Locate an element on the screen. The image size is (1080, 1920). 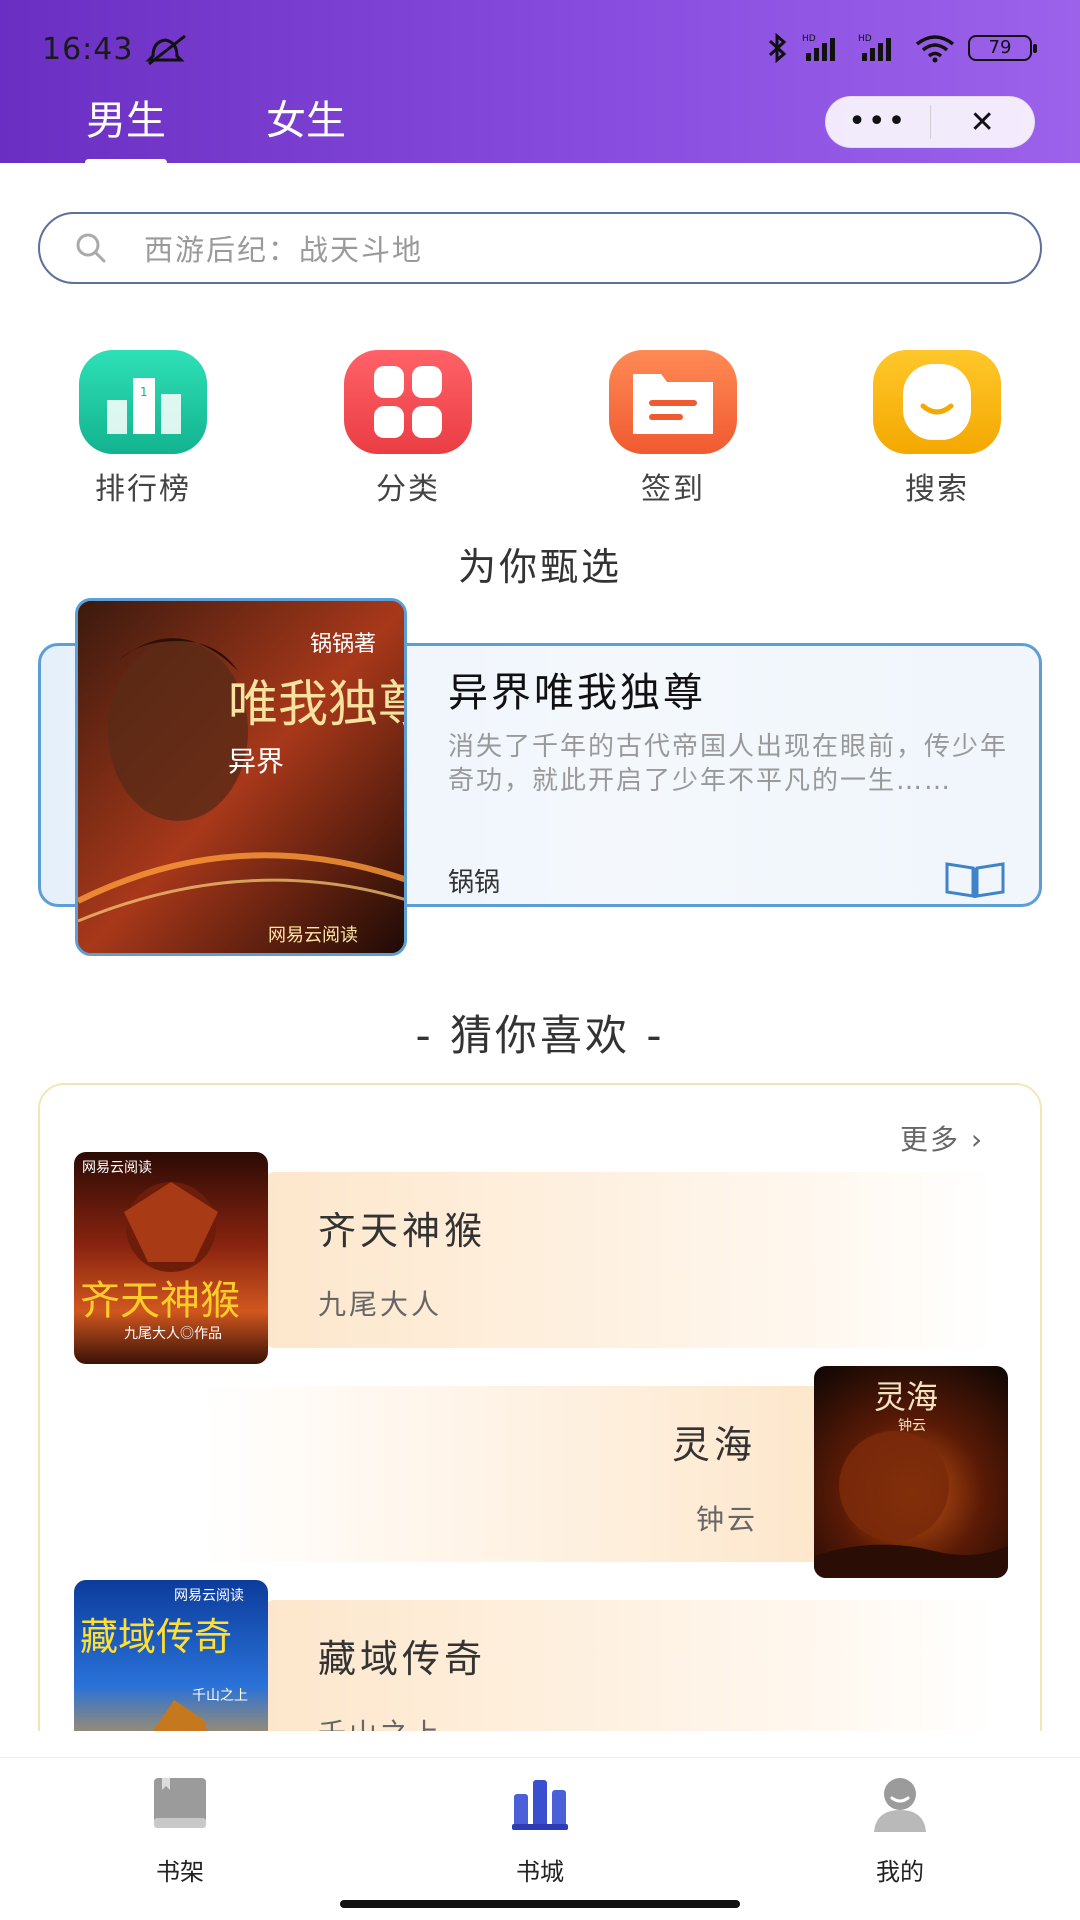
bottom-navigation: 书架 书城 我的 is located at coordinates (540, 1838).